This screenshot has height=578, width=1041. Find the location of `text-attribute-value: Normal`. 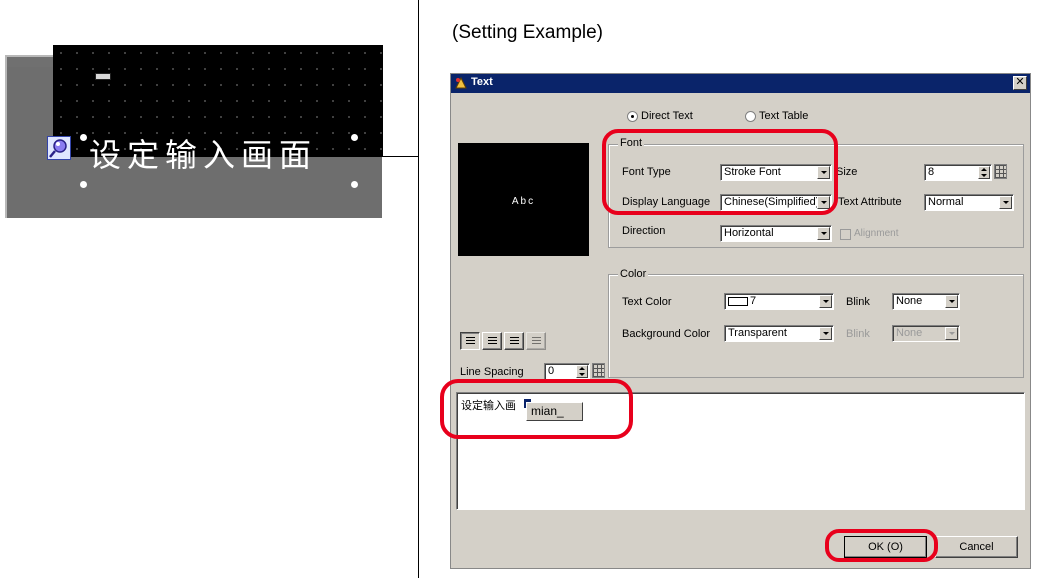

text-attribute-value: Normal is located at coordinates (946, 202).